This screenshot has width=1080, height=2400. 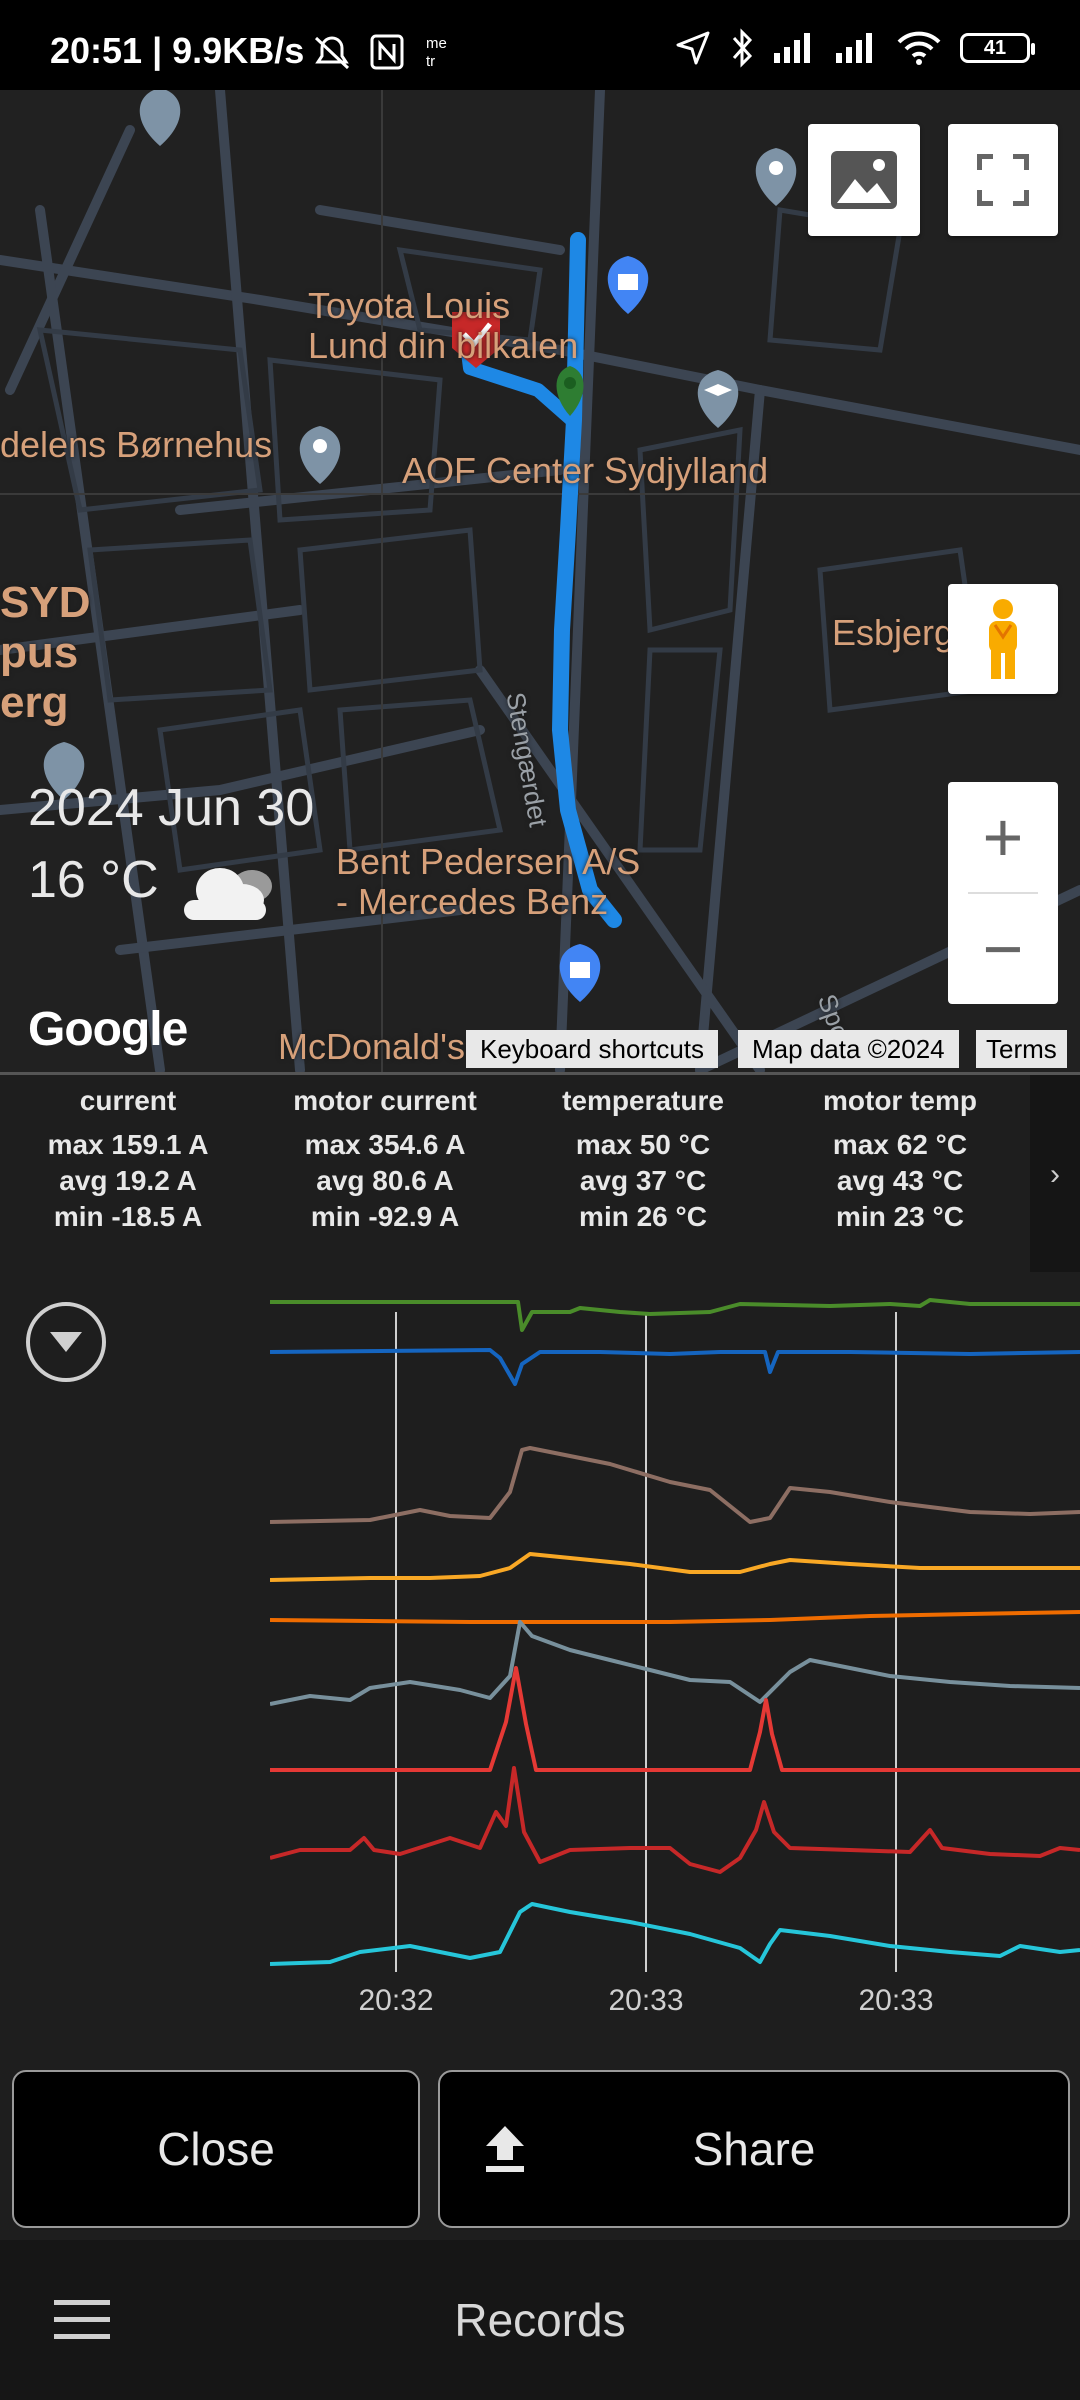 What do you see at coordinates (93, 880) in the screenshot?
I see `trip-temperature: 16 °C` at bounding box center [93, 880].